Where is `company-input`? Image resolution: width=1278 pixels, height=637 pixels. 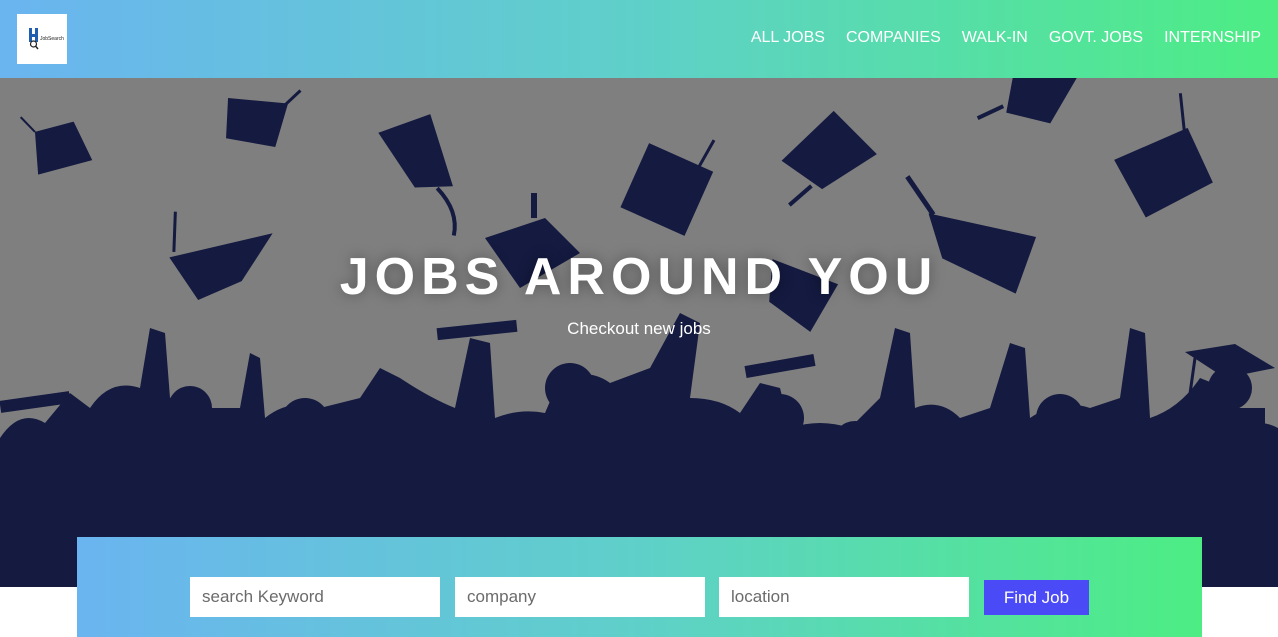 company-input is located at coordinates (580, 597).